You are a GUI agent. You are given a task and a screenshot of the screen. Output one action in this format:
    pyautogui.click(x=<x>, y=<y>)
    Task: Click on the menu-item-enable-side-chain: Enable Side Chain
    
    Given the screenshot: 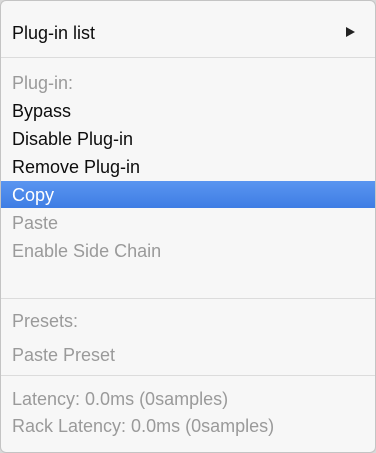 What is the action you would take?
    pyautogui.click(x=188, y=250)
    